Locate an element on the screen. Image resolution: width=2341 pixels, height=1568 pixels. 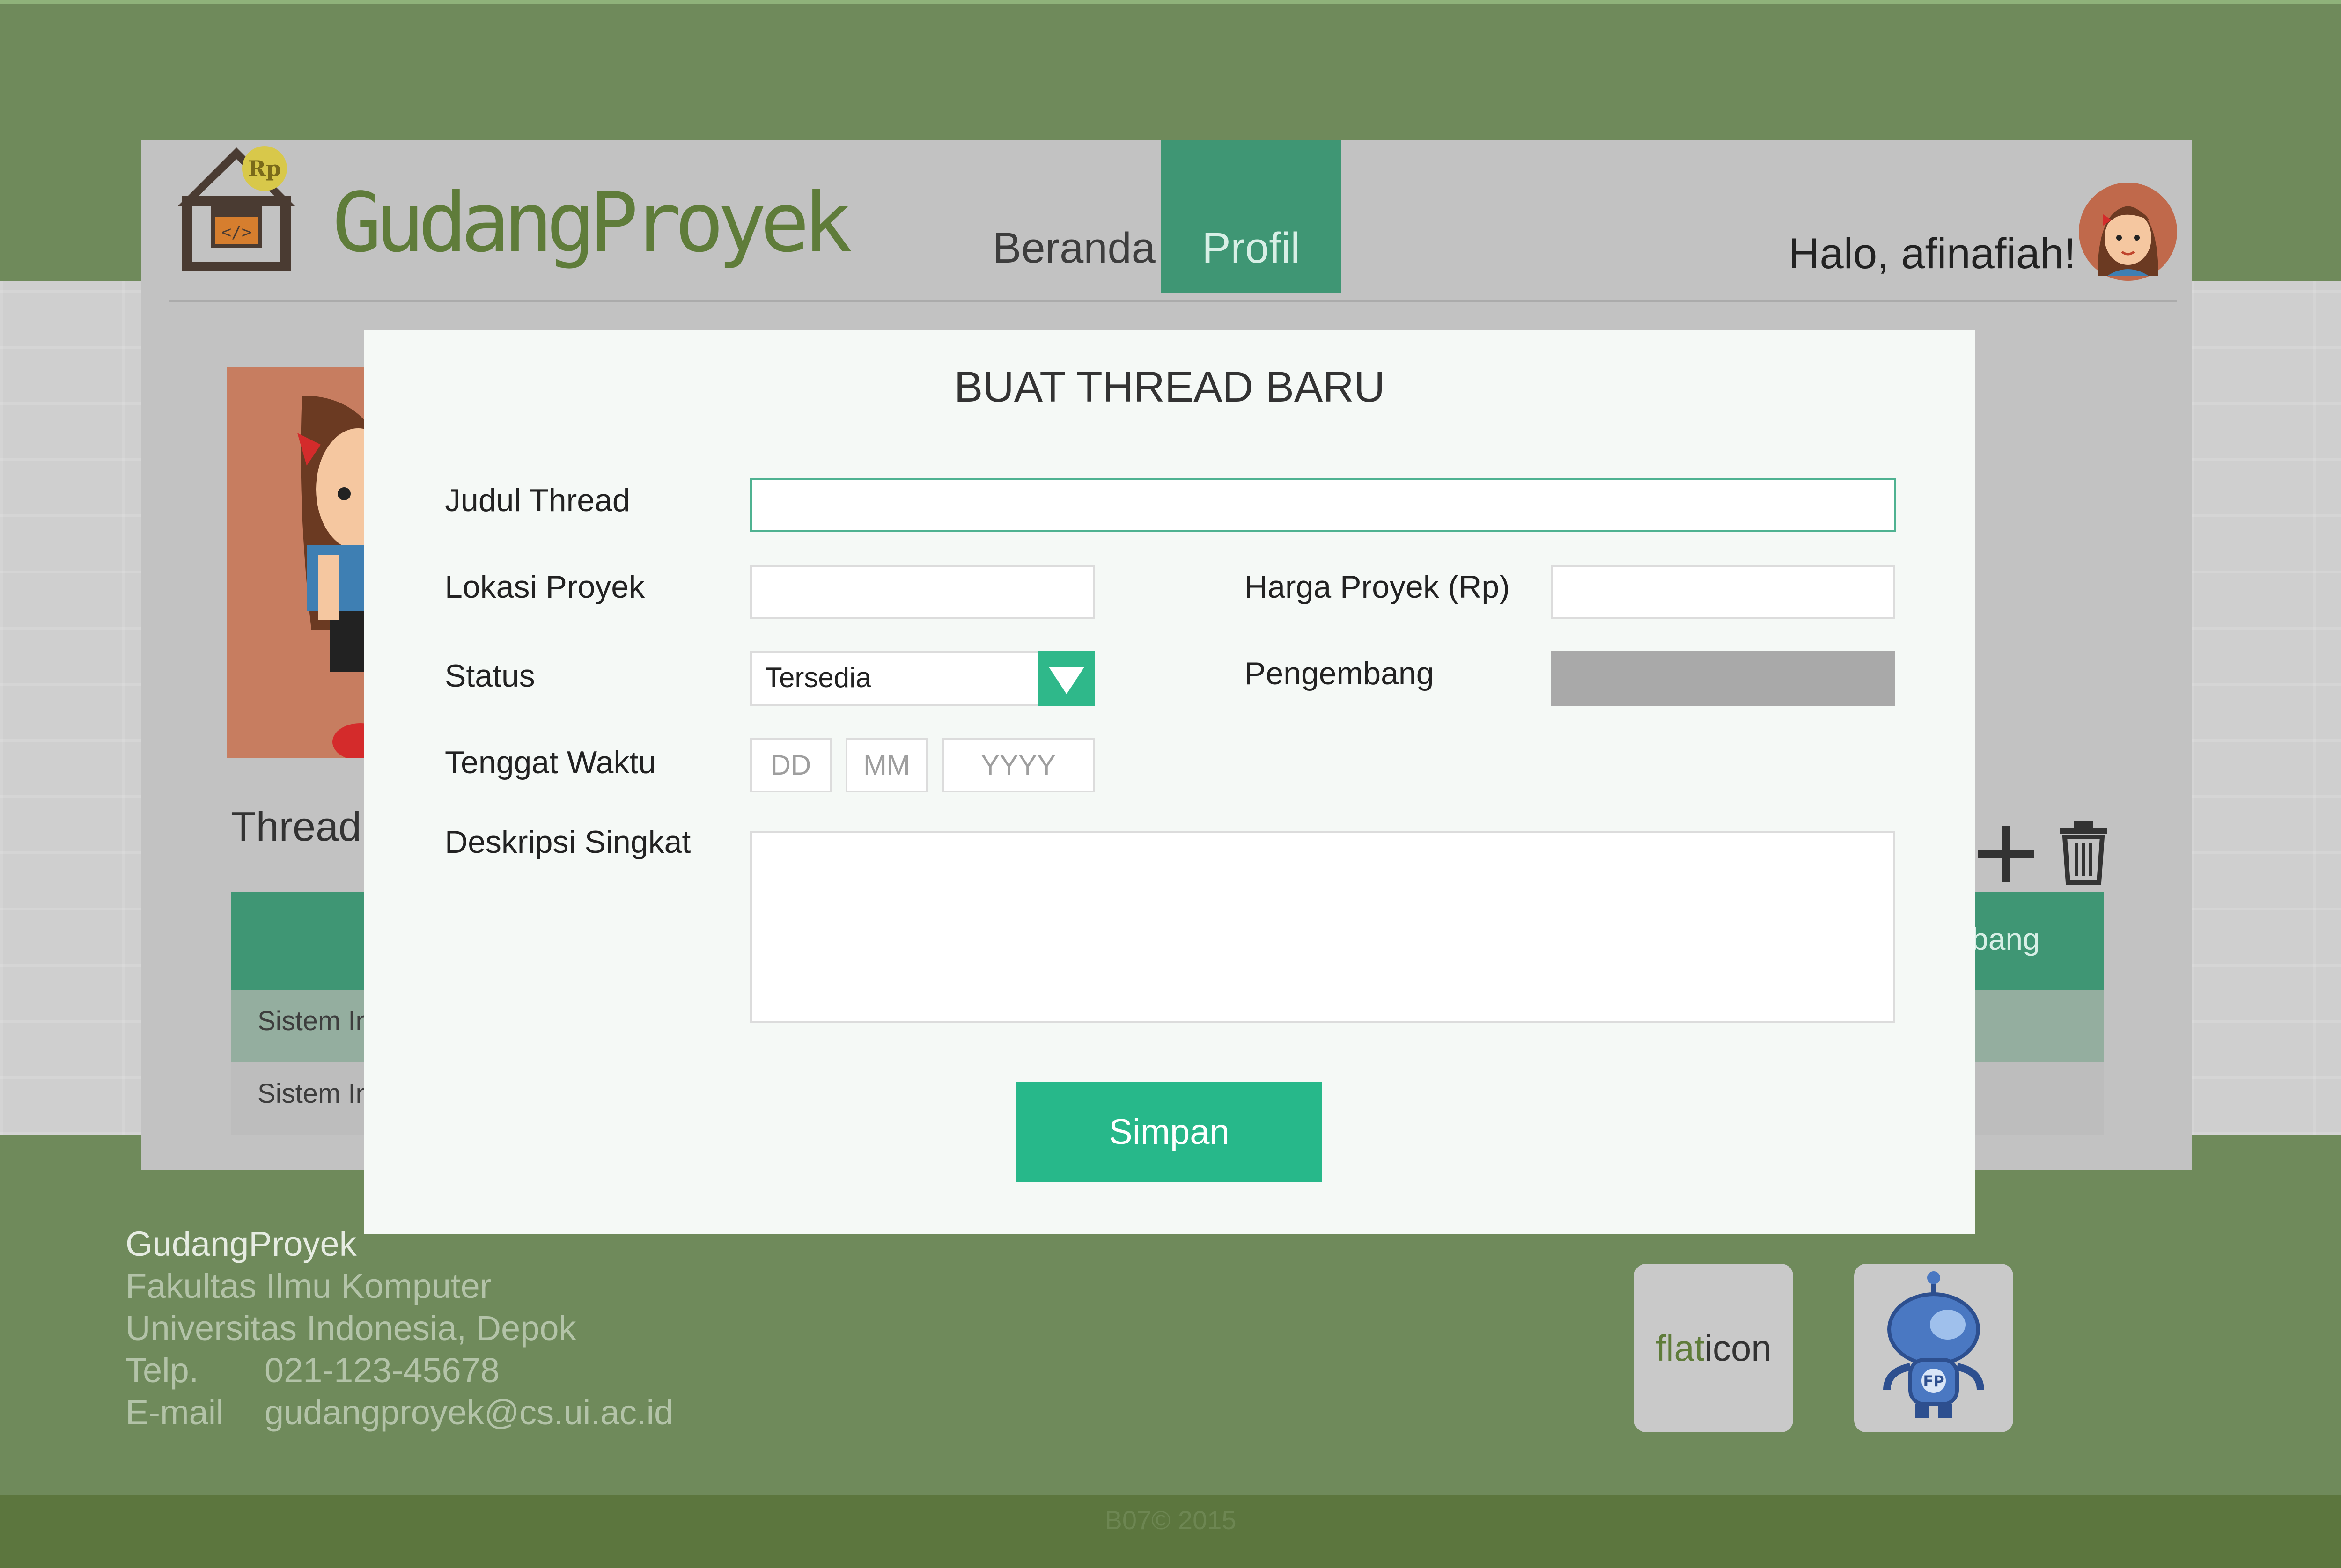
trash-icon is located at coordinates (2083, 852).